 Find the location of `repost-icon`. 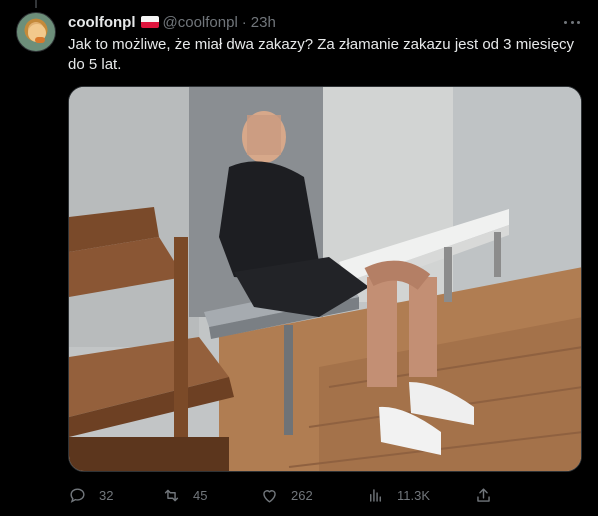

repost-icon is located at coordinates (171, 495).